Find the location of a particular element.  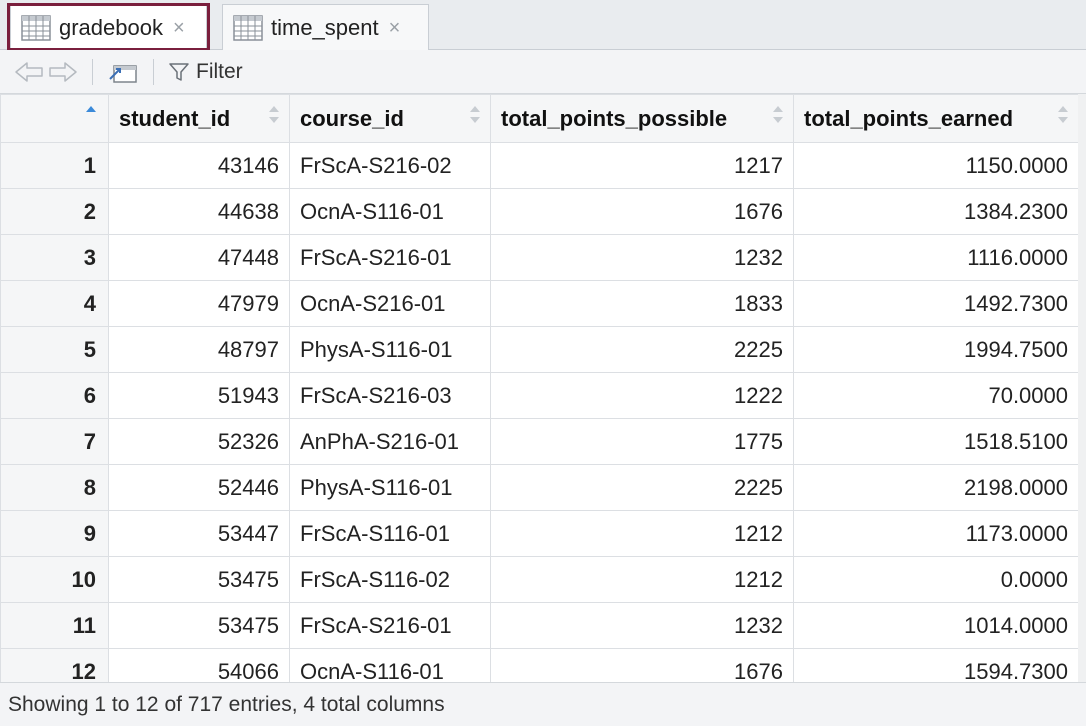

cell-total-points-possible: 1833 is located at coordinates (642, 303).